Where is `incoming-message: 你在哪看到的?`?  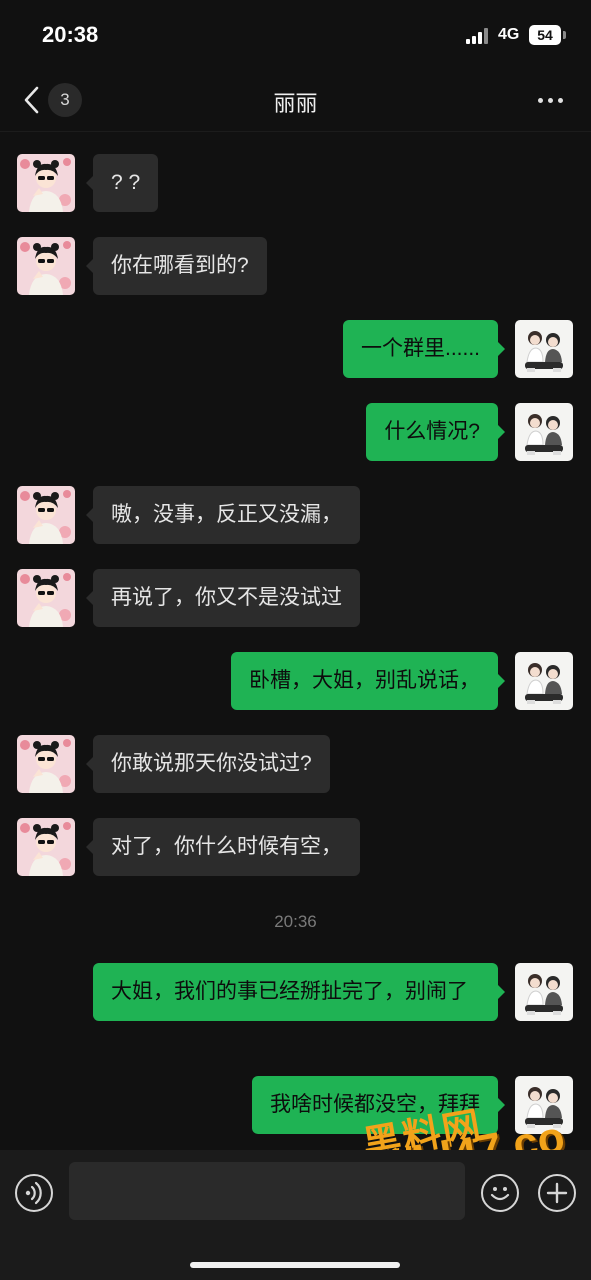 incoming-message: 你在哪看到的? is located at coordinates (176, 266).